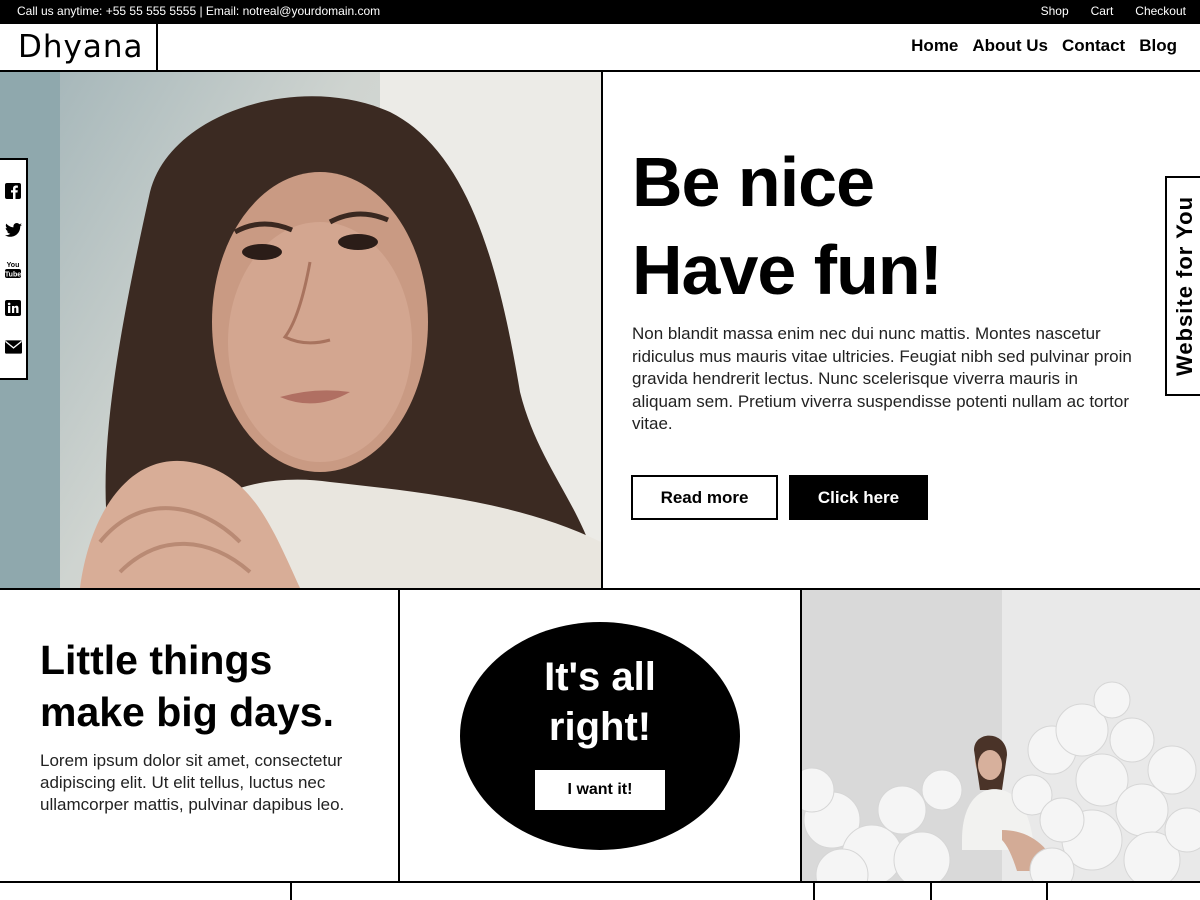 The height and width of the screenshot is (900, 1200). I want to click on svg-text: You, so click(13, 265).